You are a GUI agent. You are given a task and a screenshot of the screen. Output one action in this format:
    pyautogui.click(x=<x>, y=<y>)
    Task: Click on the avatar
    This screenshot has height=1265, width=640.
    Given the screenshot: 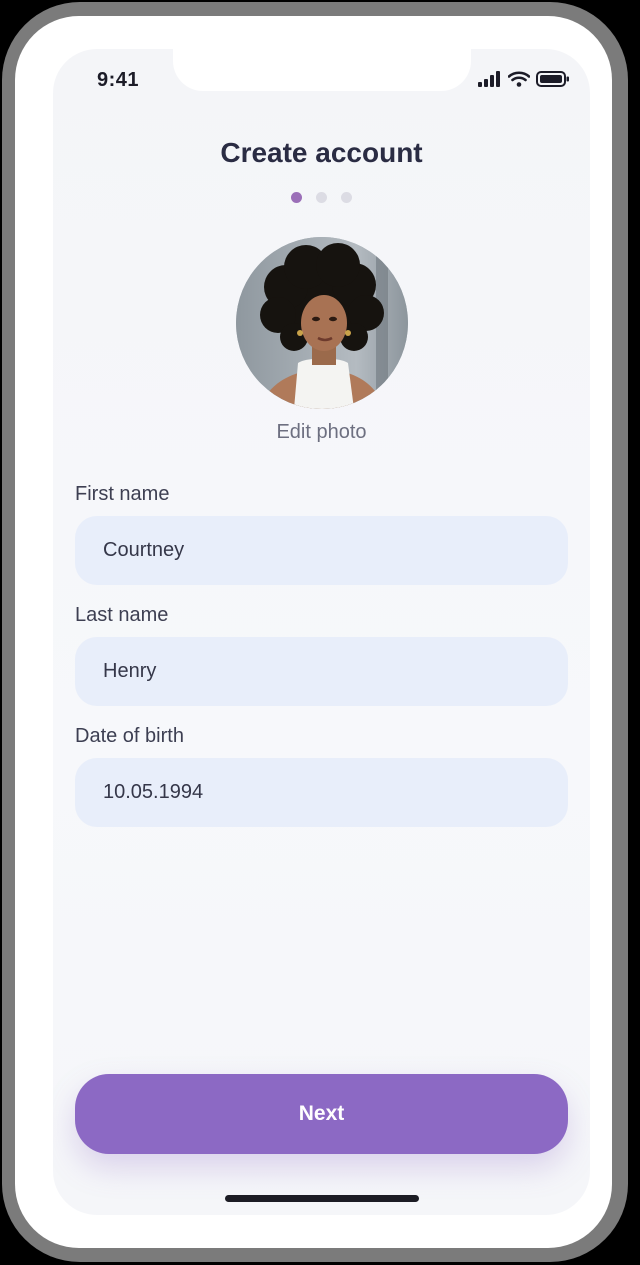 What is the action you would take?
    pyautogui.click(x=322, y=323)
    